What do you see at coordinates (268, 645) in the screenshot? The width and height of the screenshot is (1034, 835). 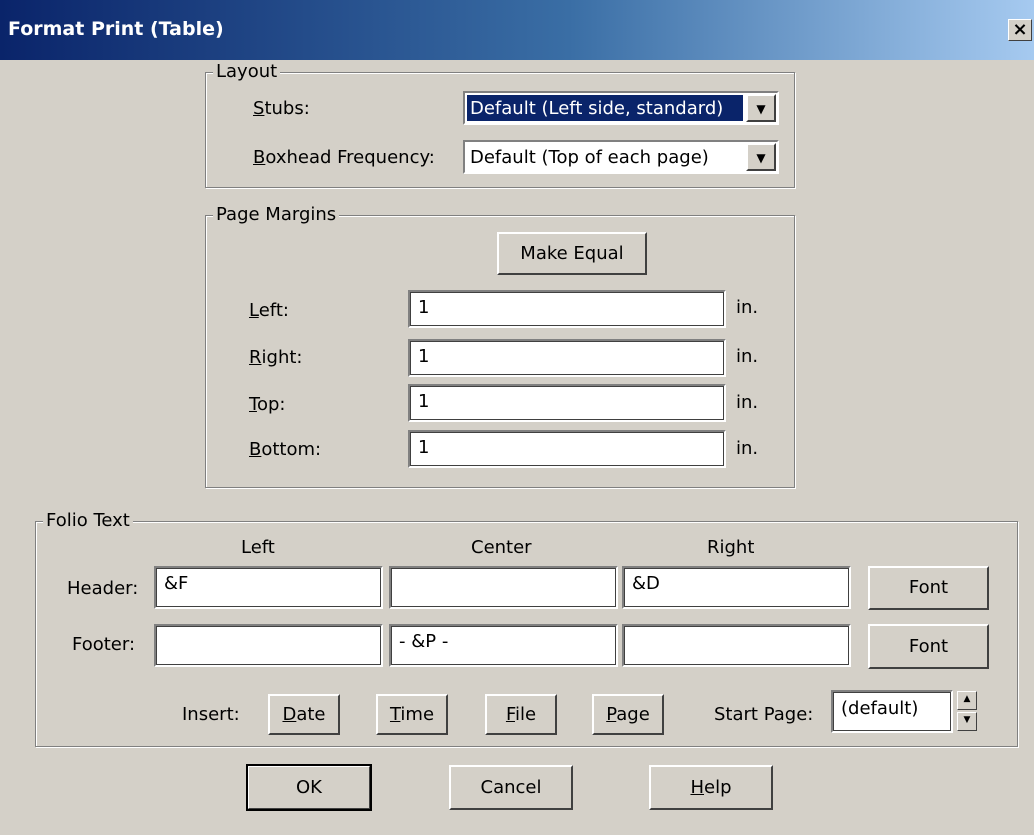 I see `footer-left-input` at bounding box center [268, 645].